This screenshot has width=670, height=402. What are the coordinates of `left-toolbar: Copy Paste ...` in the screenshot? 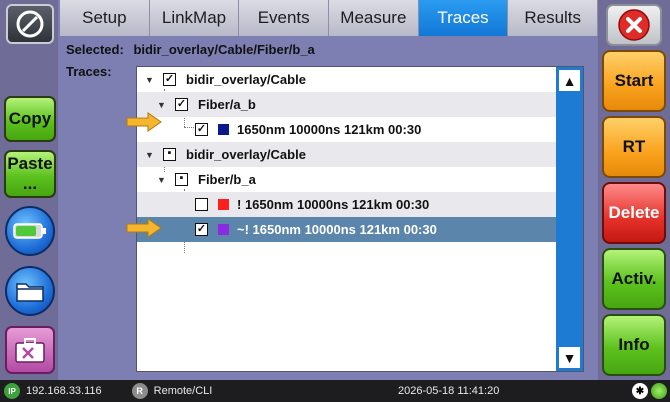 It's located at (29, 190).